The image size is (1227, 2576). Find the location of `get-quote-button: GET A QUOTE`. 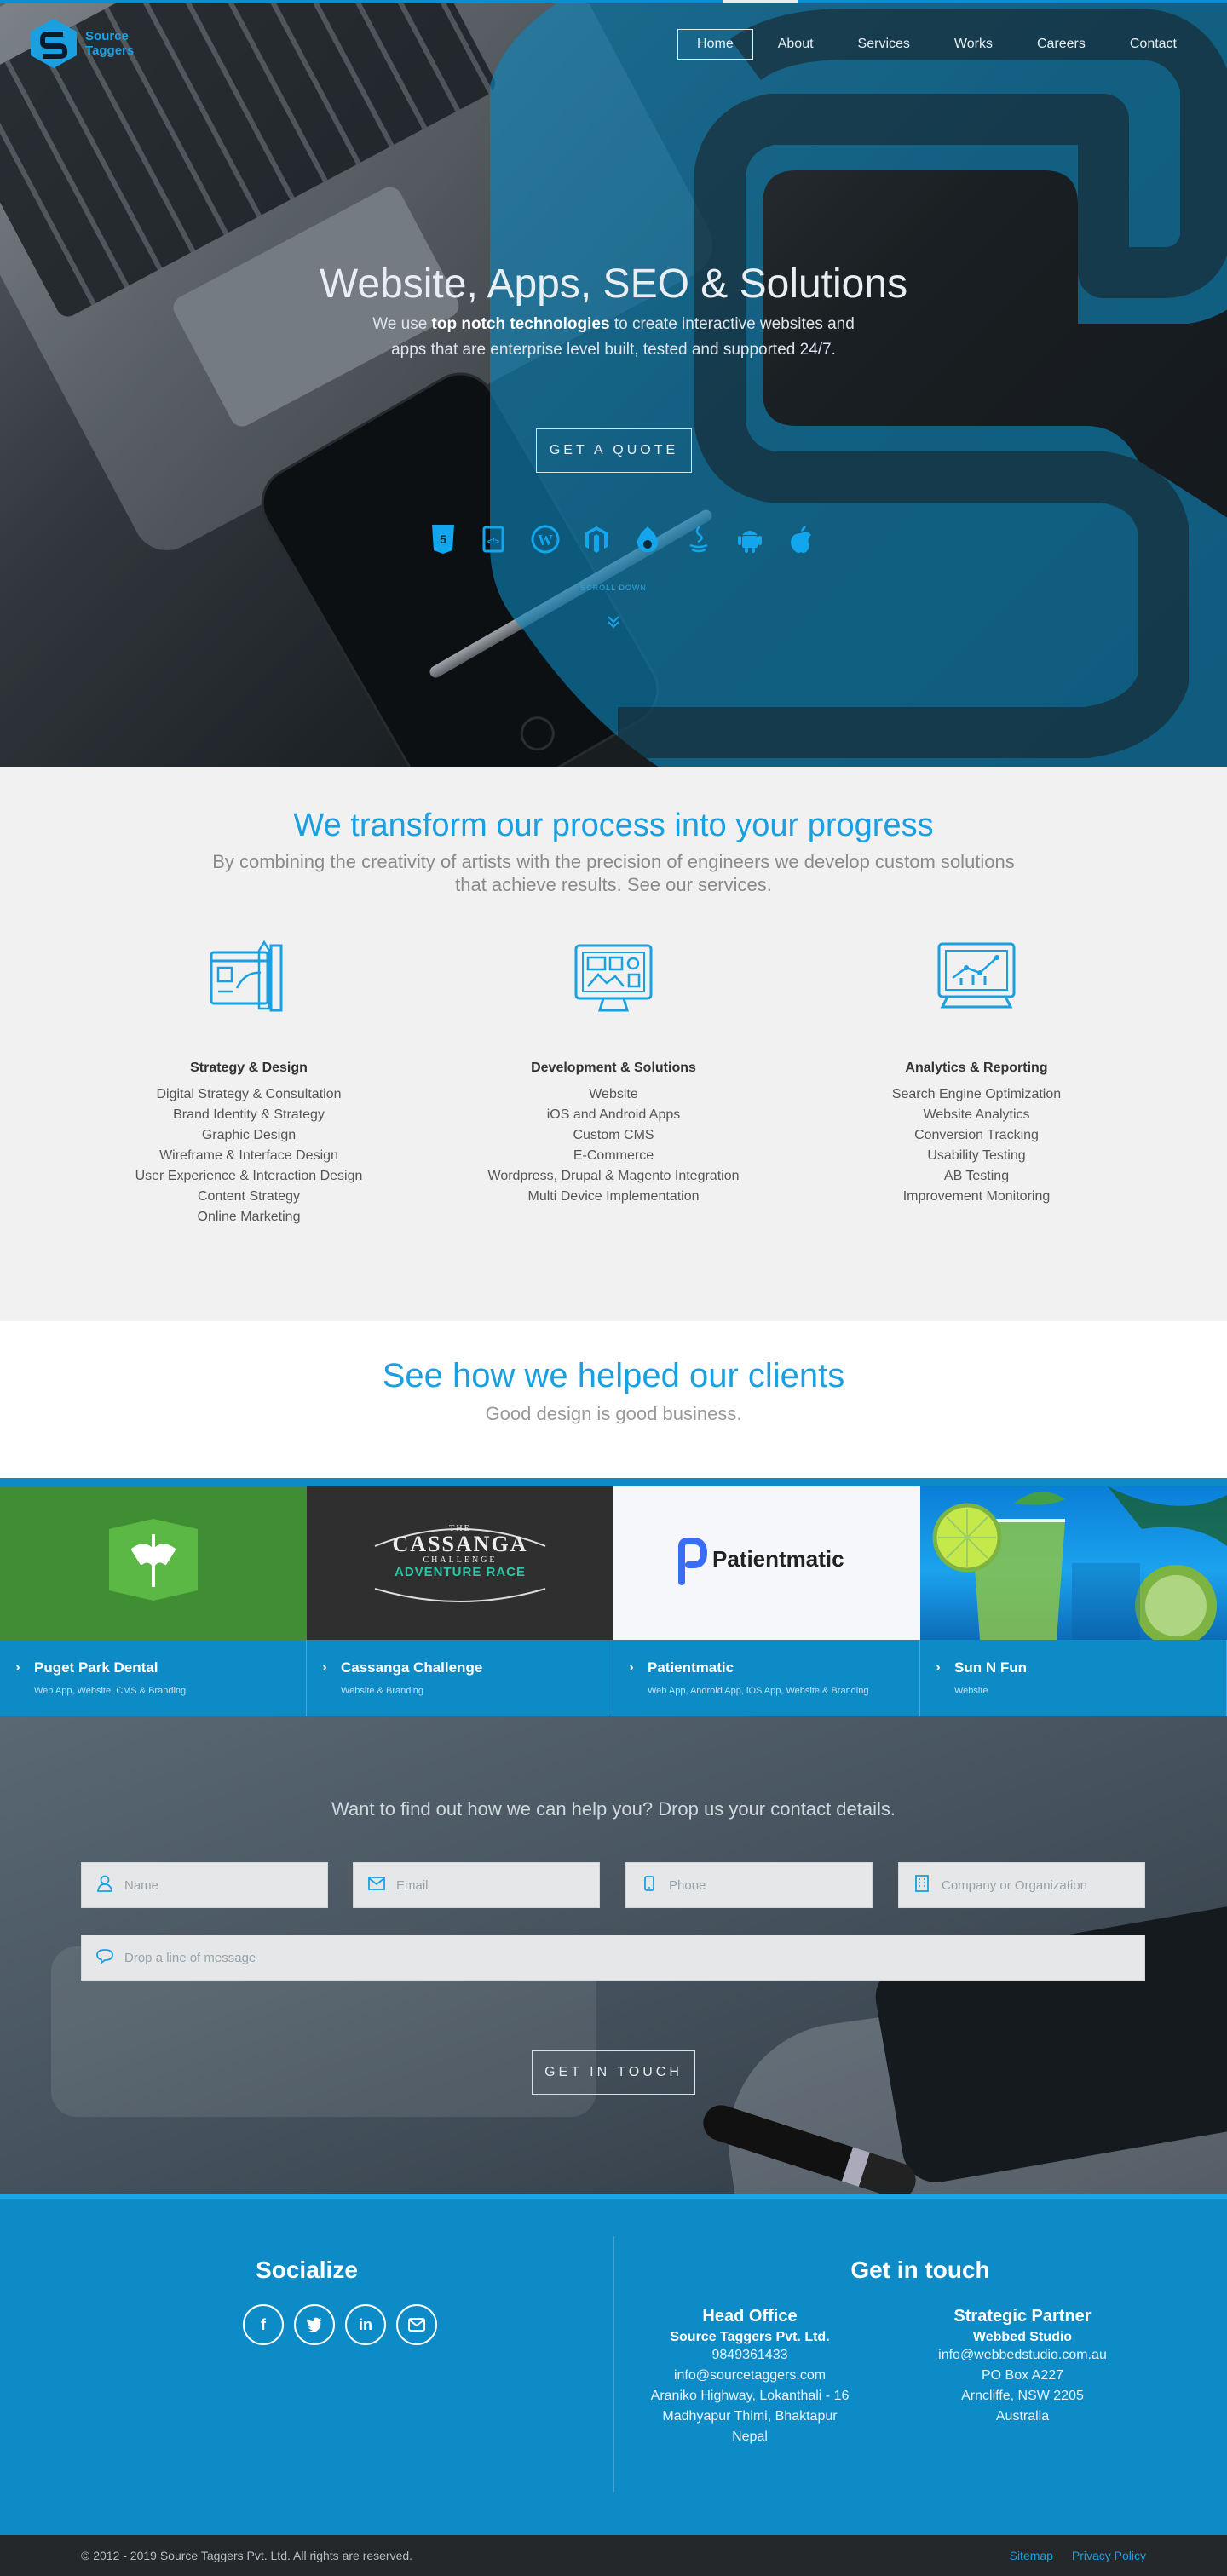

get-quote-button: GET A QUOTE is located at coordinates (614, 451).